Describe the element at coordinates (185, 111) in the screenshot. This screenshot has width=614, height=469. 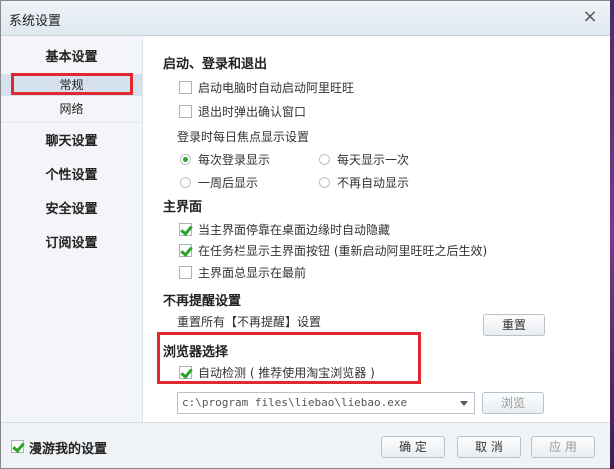
I see `exit-confirm-checkbox` at that location.